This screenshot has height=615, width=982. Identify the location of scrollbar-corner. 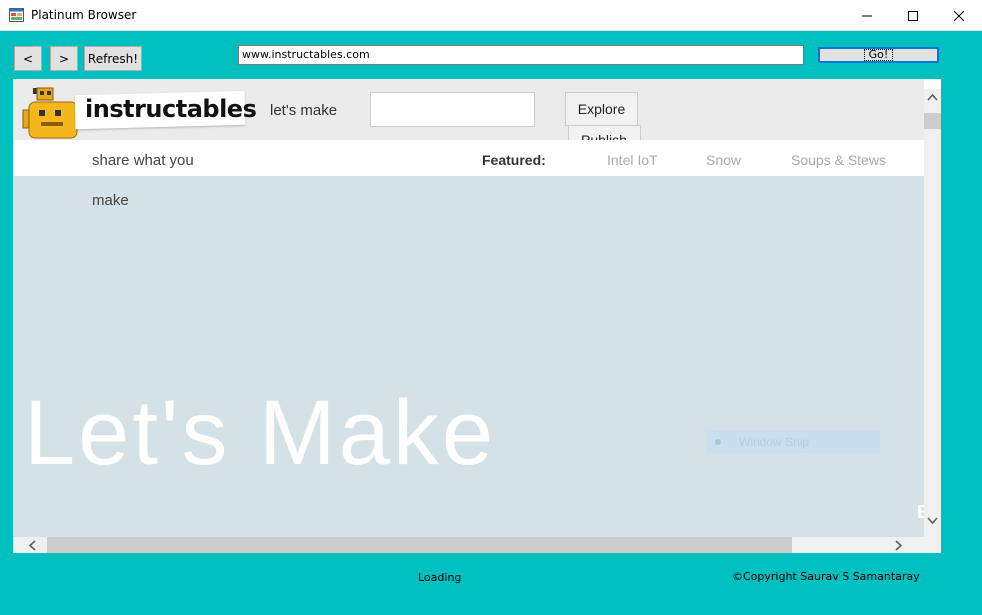
(932, 545).